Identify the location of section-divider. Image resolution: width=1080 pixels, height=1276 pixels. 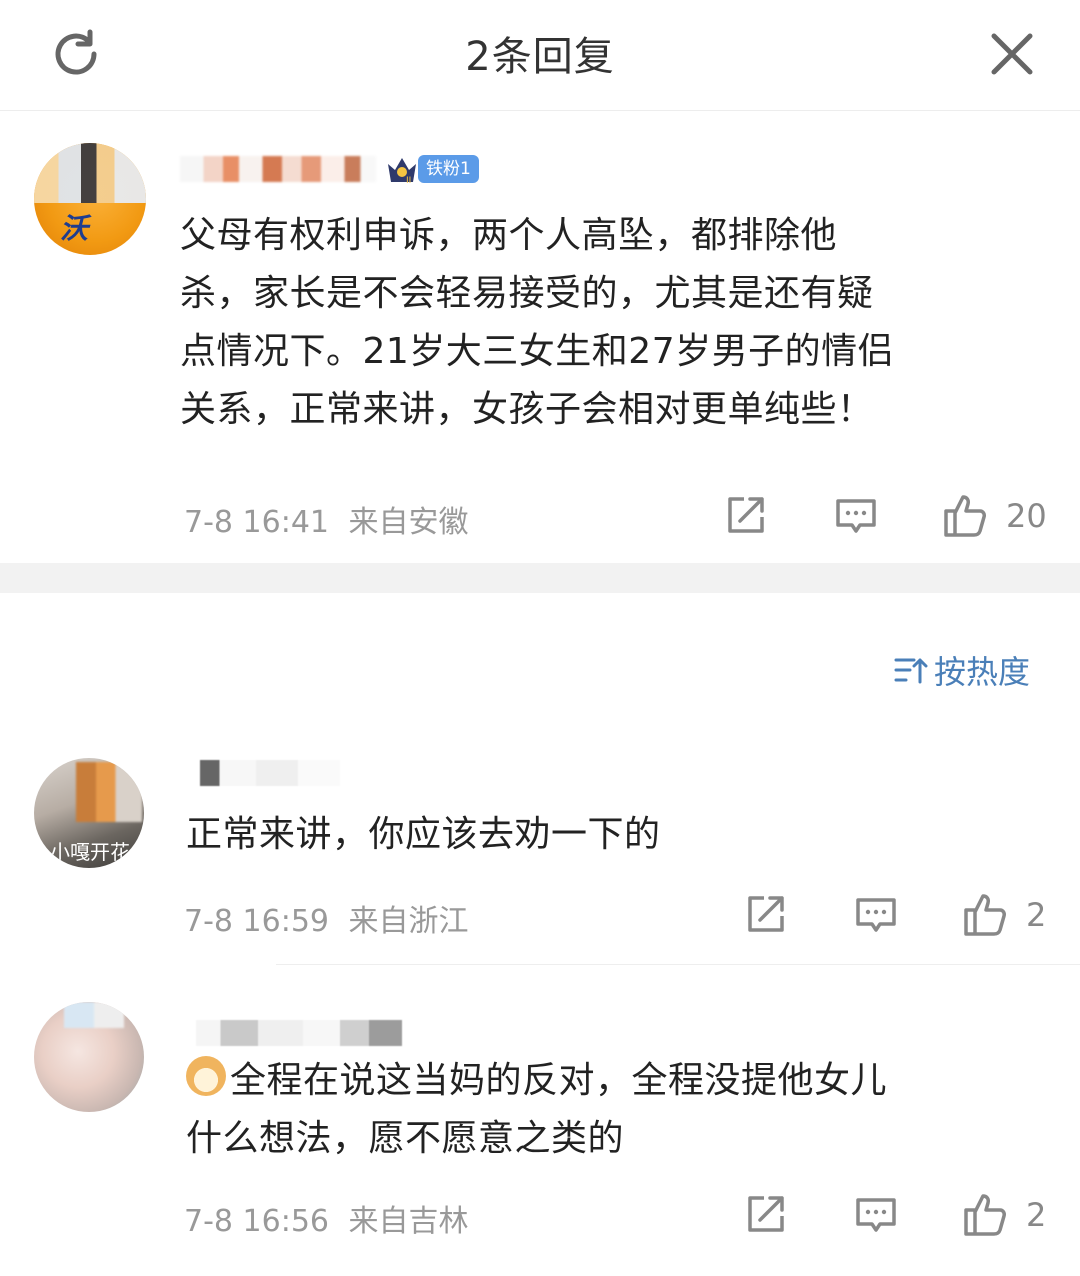
(540, 578).